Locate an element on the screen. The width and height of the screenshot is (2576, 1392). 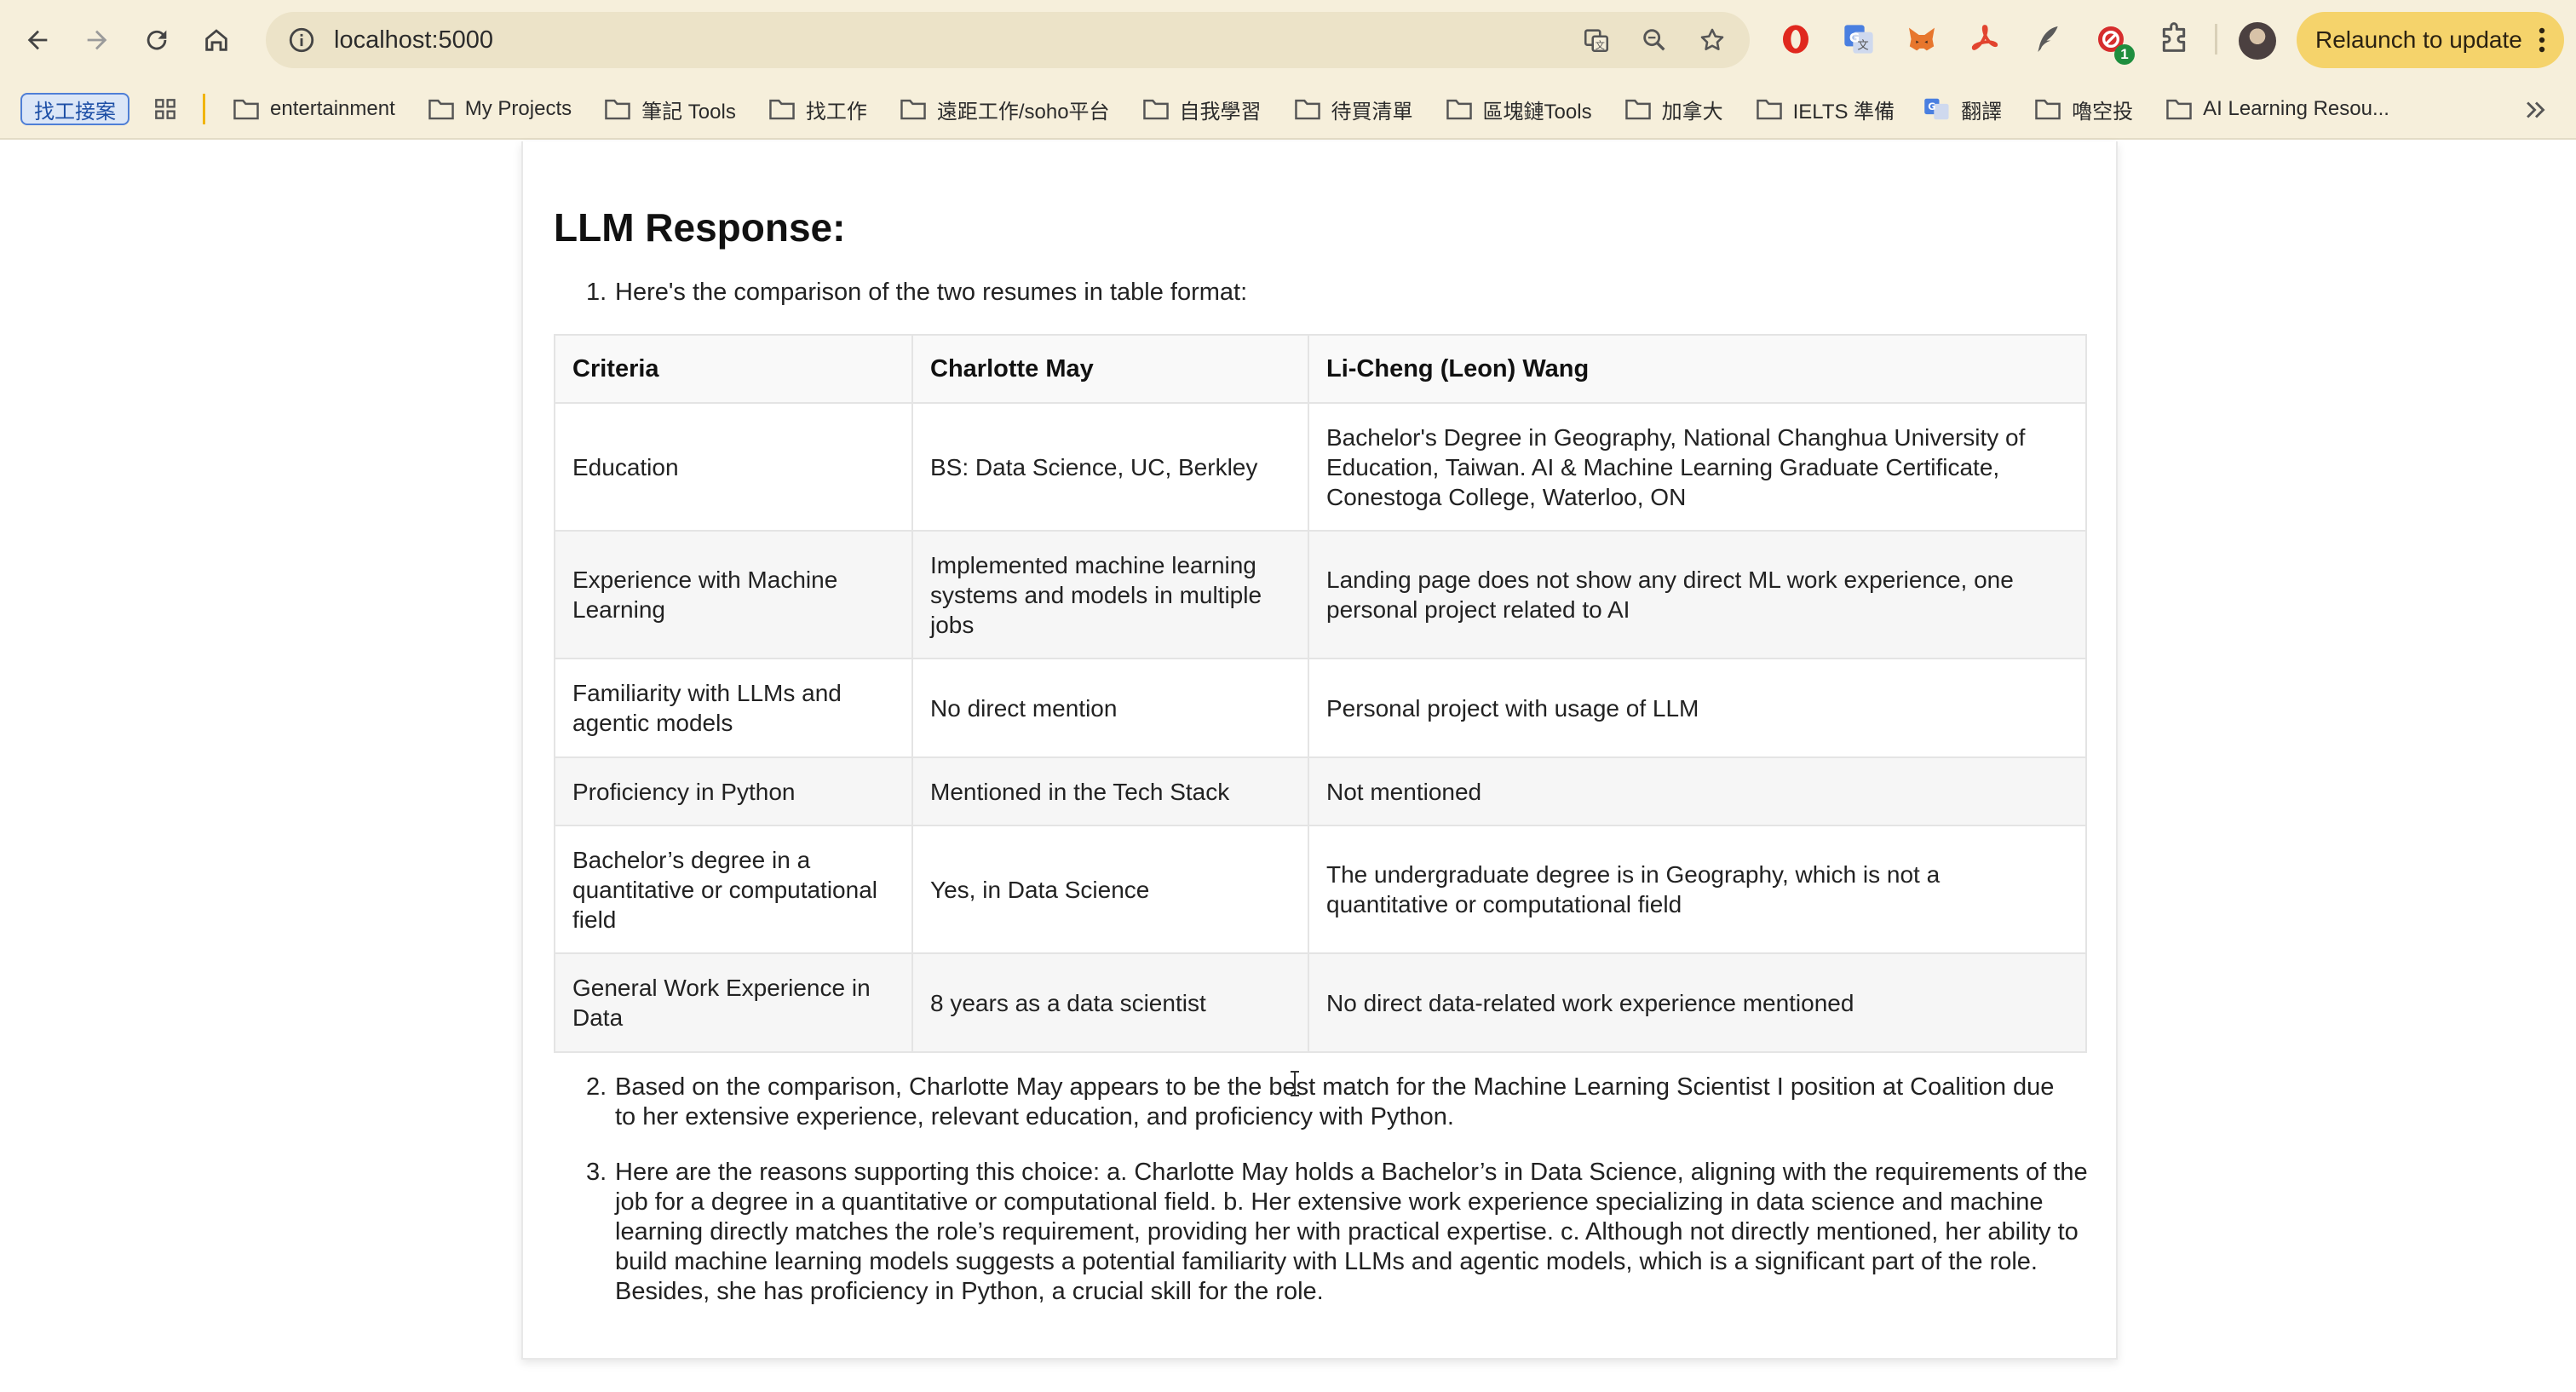
arrow-left-icon is located at coordinates (38, 40).